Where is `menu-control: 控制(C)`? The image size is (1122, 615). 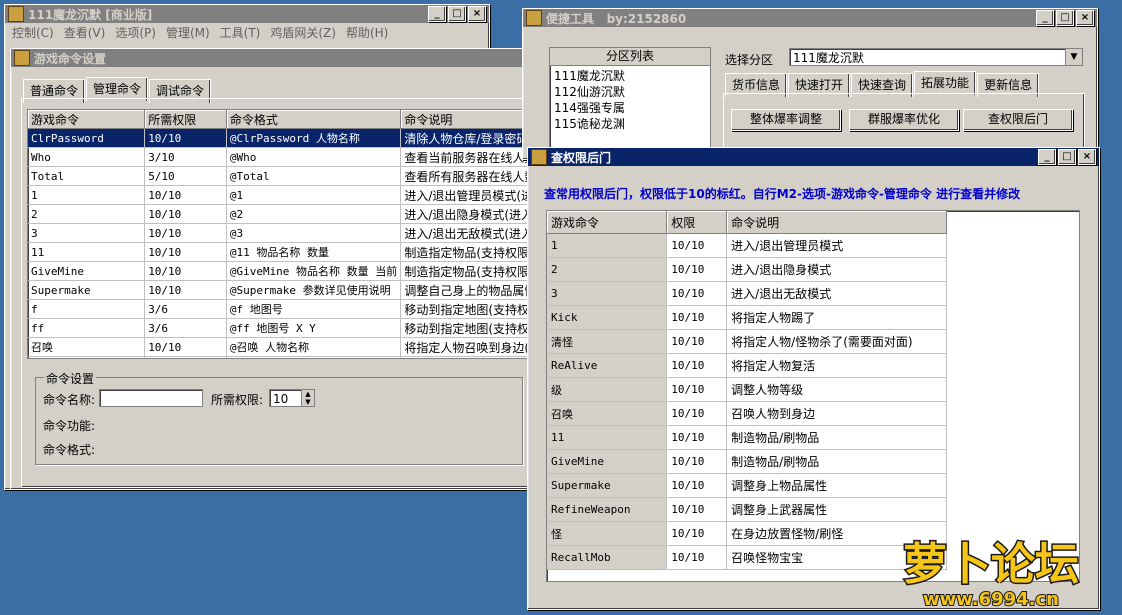 menu-control: 控制(C) is located at coordinates (33, 32).